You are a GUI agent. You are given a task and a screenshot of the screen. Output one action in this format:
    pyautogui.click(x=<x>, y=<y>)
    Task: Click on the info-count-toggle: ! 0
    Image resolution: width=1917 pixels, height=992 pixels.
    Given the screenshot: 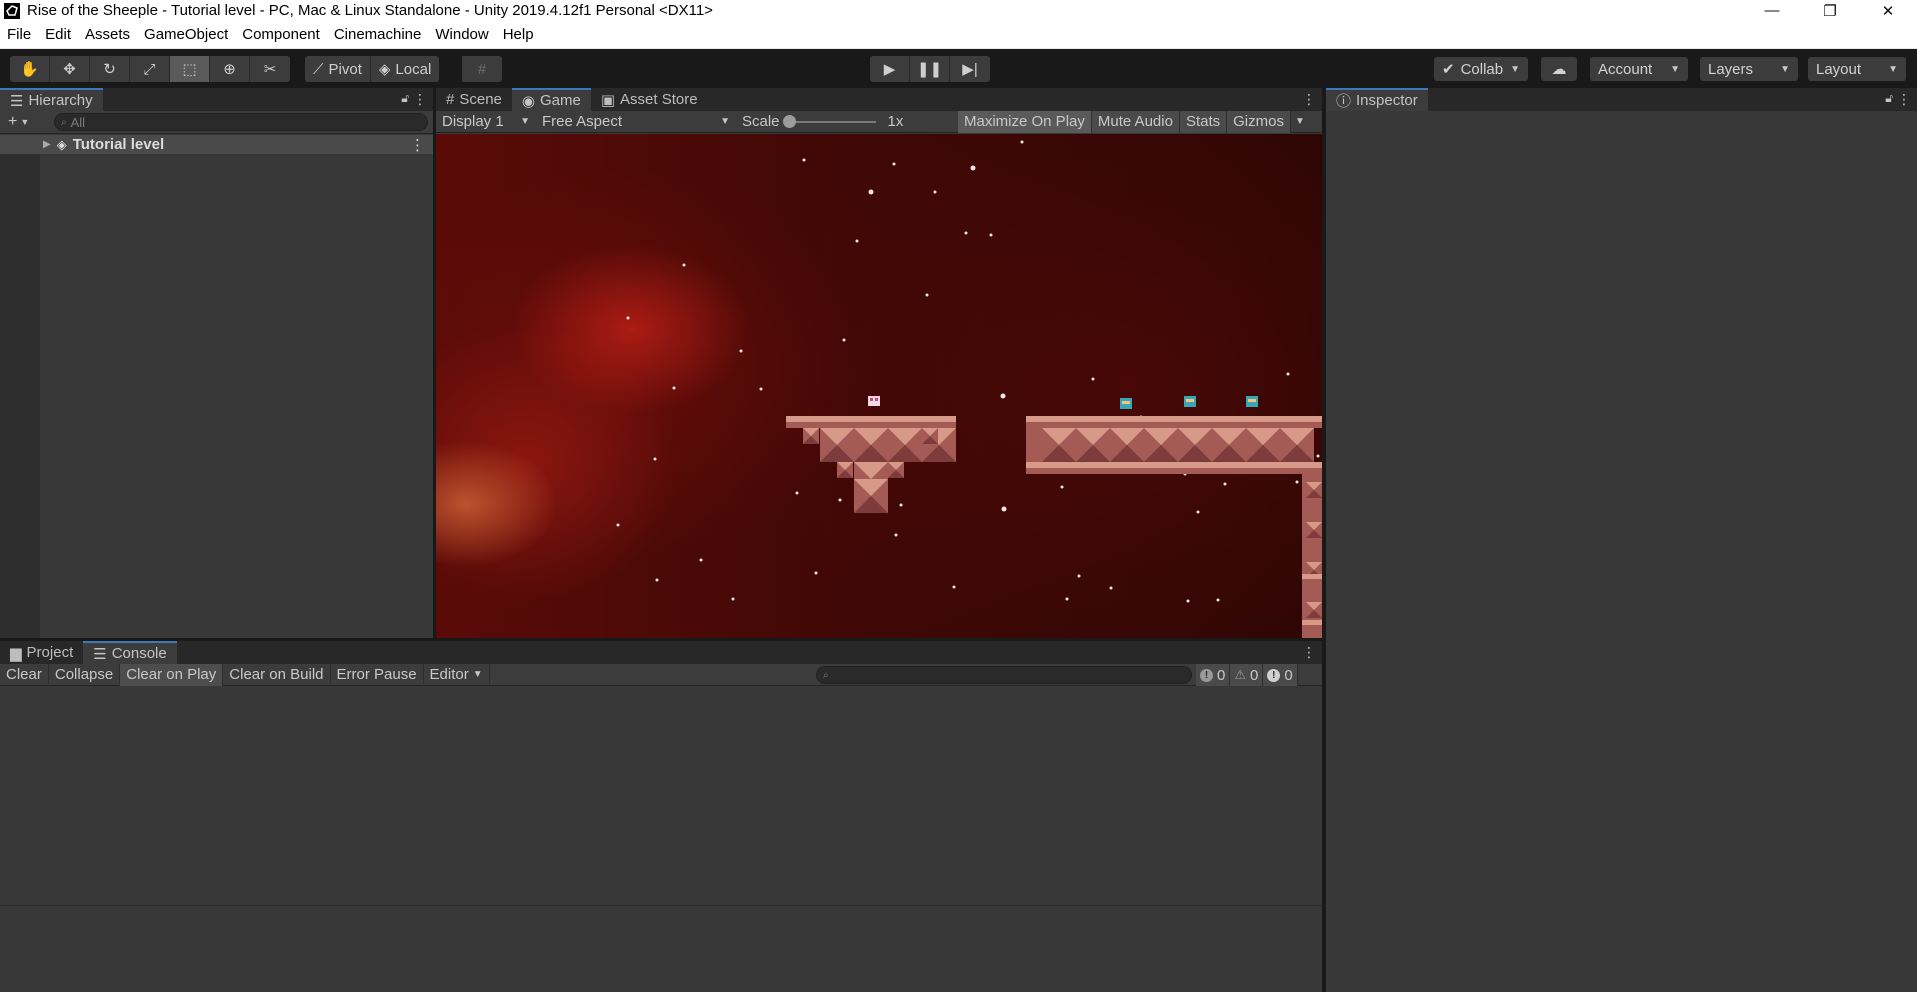 What is the action you would take?
    pyautogui.click(x=1213, y=675)
    